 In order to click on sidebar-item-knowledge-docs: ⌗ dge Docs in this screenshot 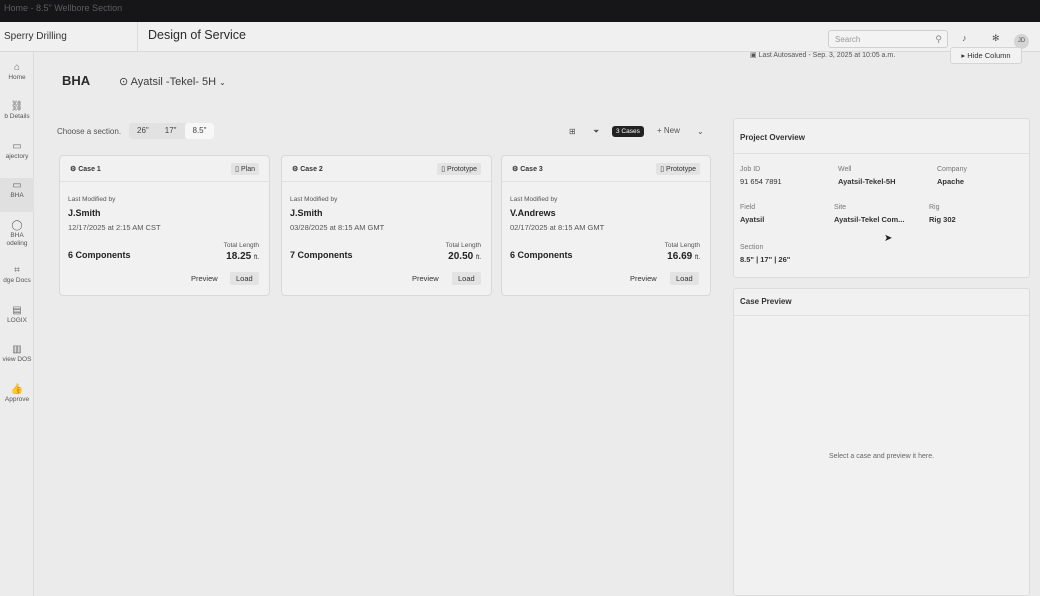, I will do `click(17, 275)`.